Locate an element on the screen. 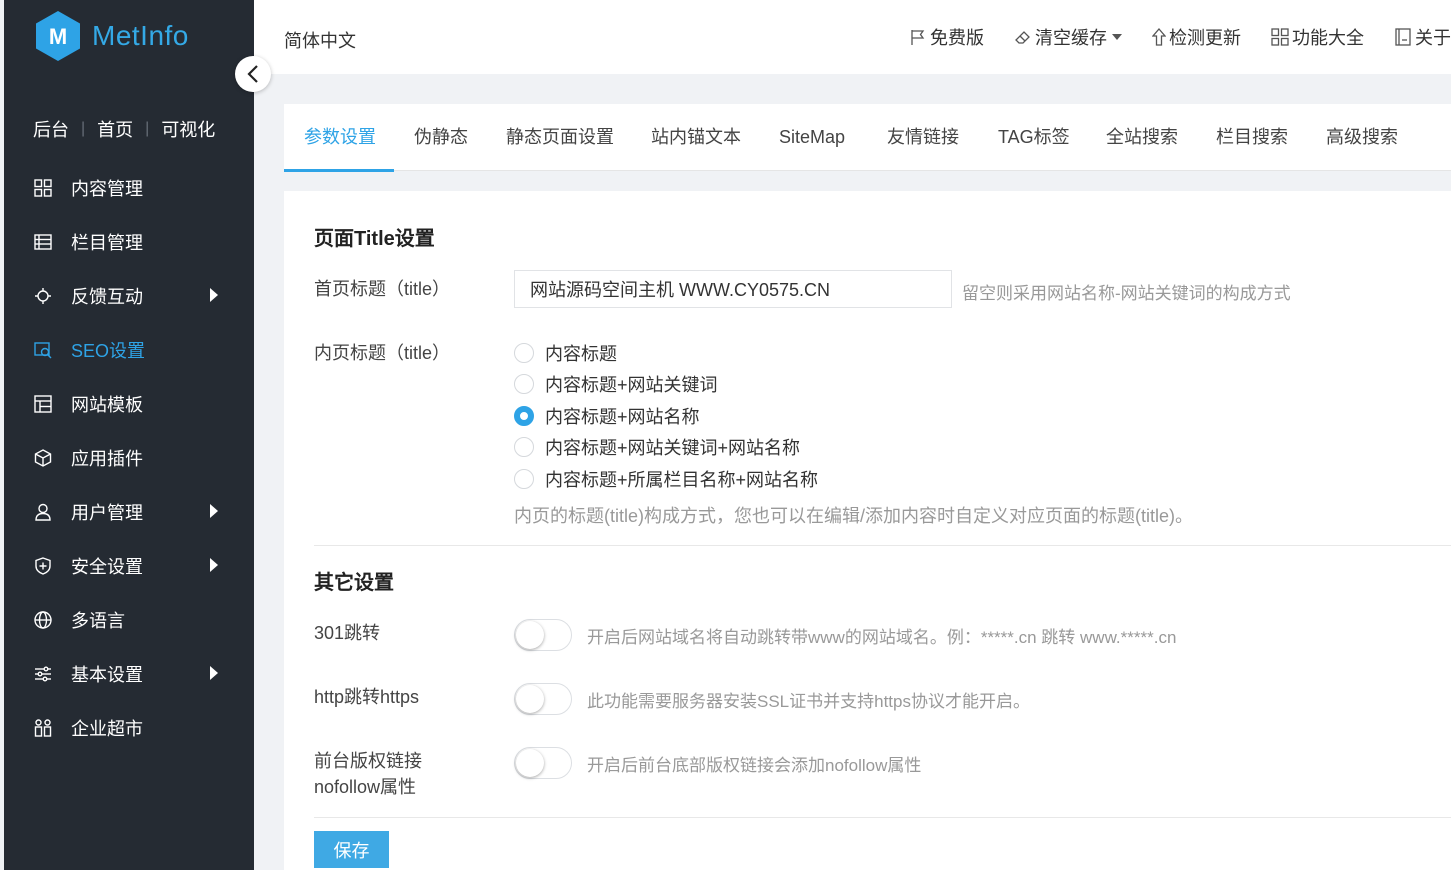 The width and height of the screenshot is (1451, 870). tab-static-pages: 静态页面设置 is located at coordinates (560, 137).